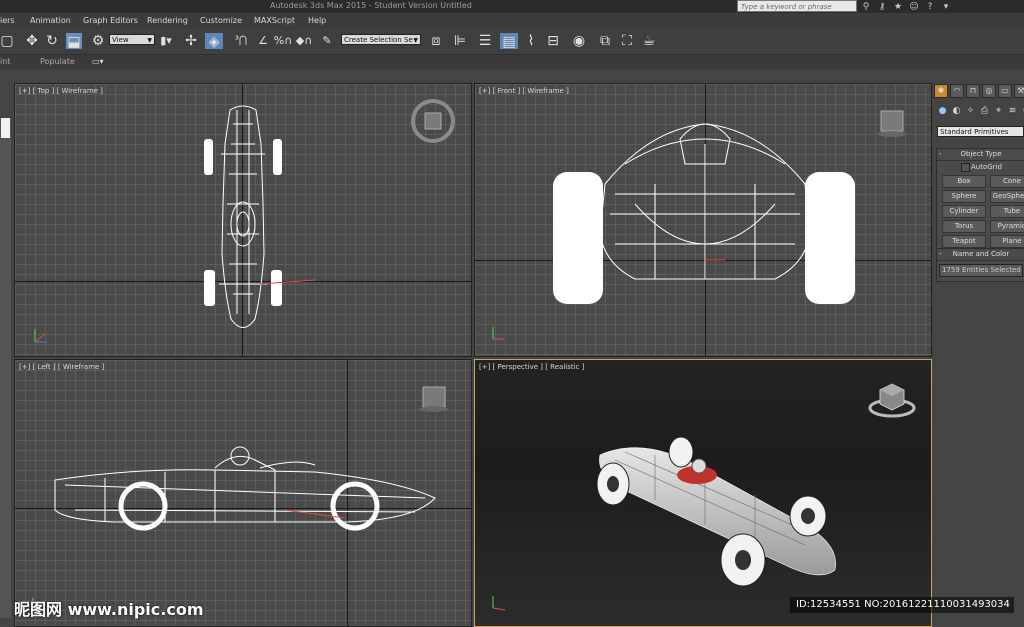 The width and height of the screenshot is (1024, 627). Describe the element at coordinates (74, 41) in the screenshot. I see `scale-icon: ⬓` at that location.